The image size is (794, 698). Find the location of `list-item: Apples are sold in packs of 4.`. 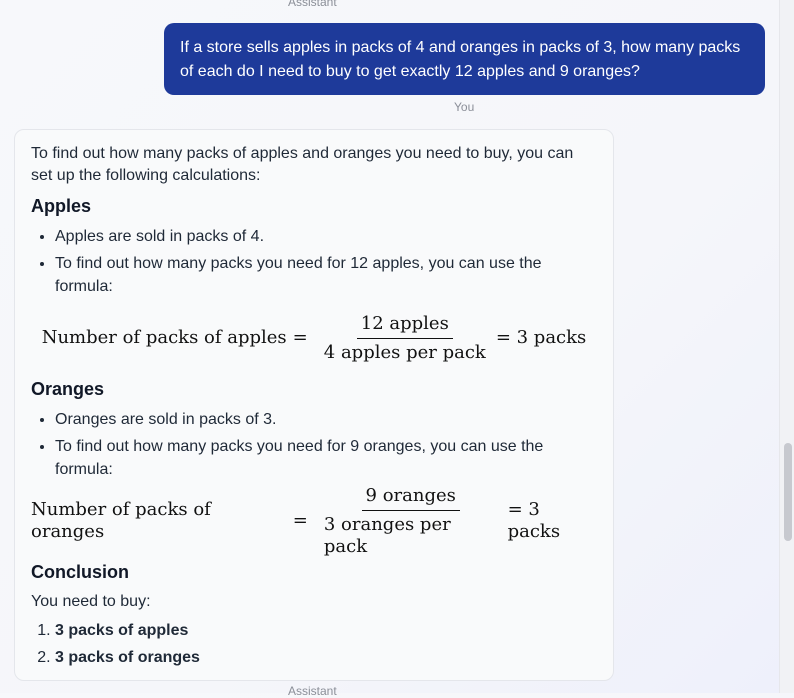

list-item: Apples are sold in packs of 4. is located at coordinates (326, 236).